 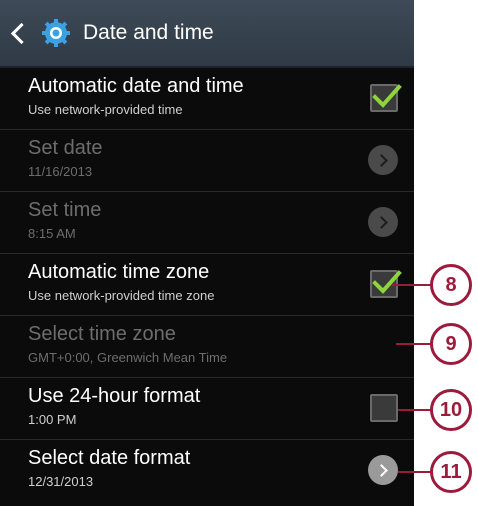 I want to click on setting-title: Set date, so click(x=65, y=148).